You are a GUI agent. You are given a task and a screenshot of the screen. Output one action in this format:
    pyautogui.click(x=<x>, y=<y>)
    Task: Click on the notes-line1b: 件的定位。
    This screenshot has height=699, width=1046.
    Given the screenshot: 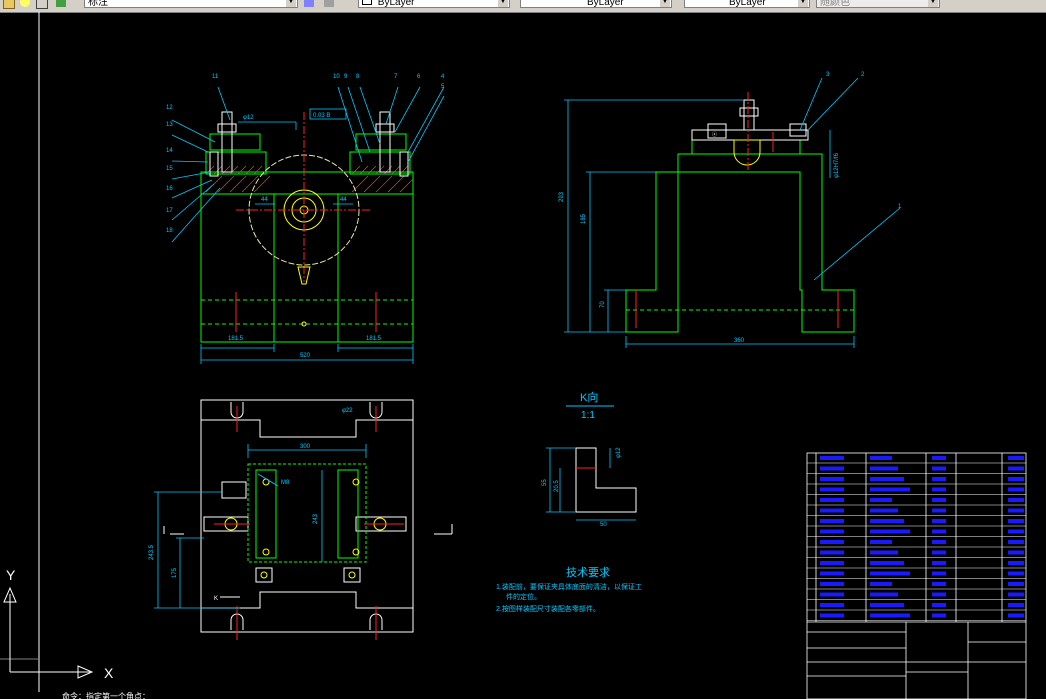 What is the action you would take?
    pyautogui.click(x=523, y=596)
    